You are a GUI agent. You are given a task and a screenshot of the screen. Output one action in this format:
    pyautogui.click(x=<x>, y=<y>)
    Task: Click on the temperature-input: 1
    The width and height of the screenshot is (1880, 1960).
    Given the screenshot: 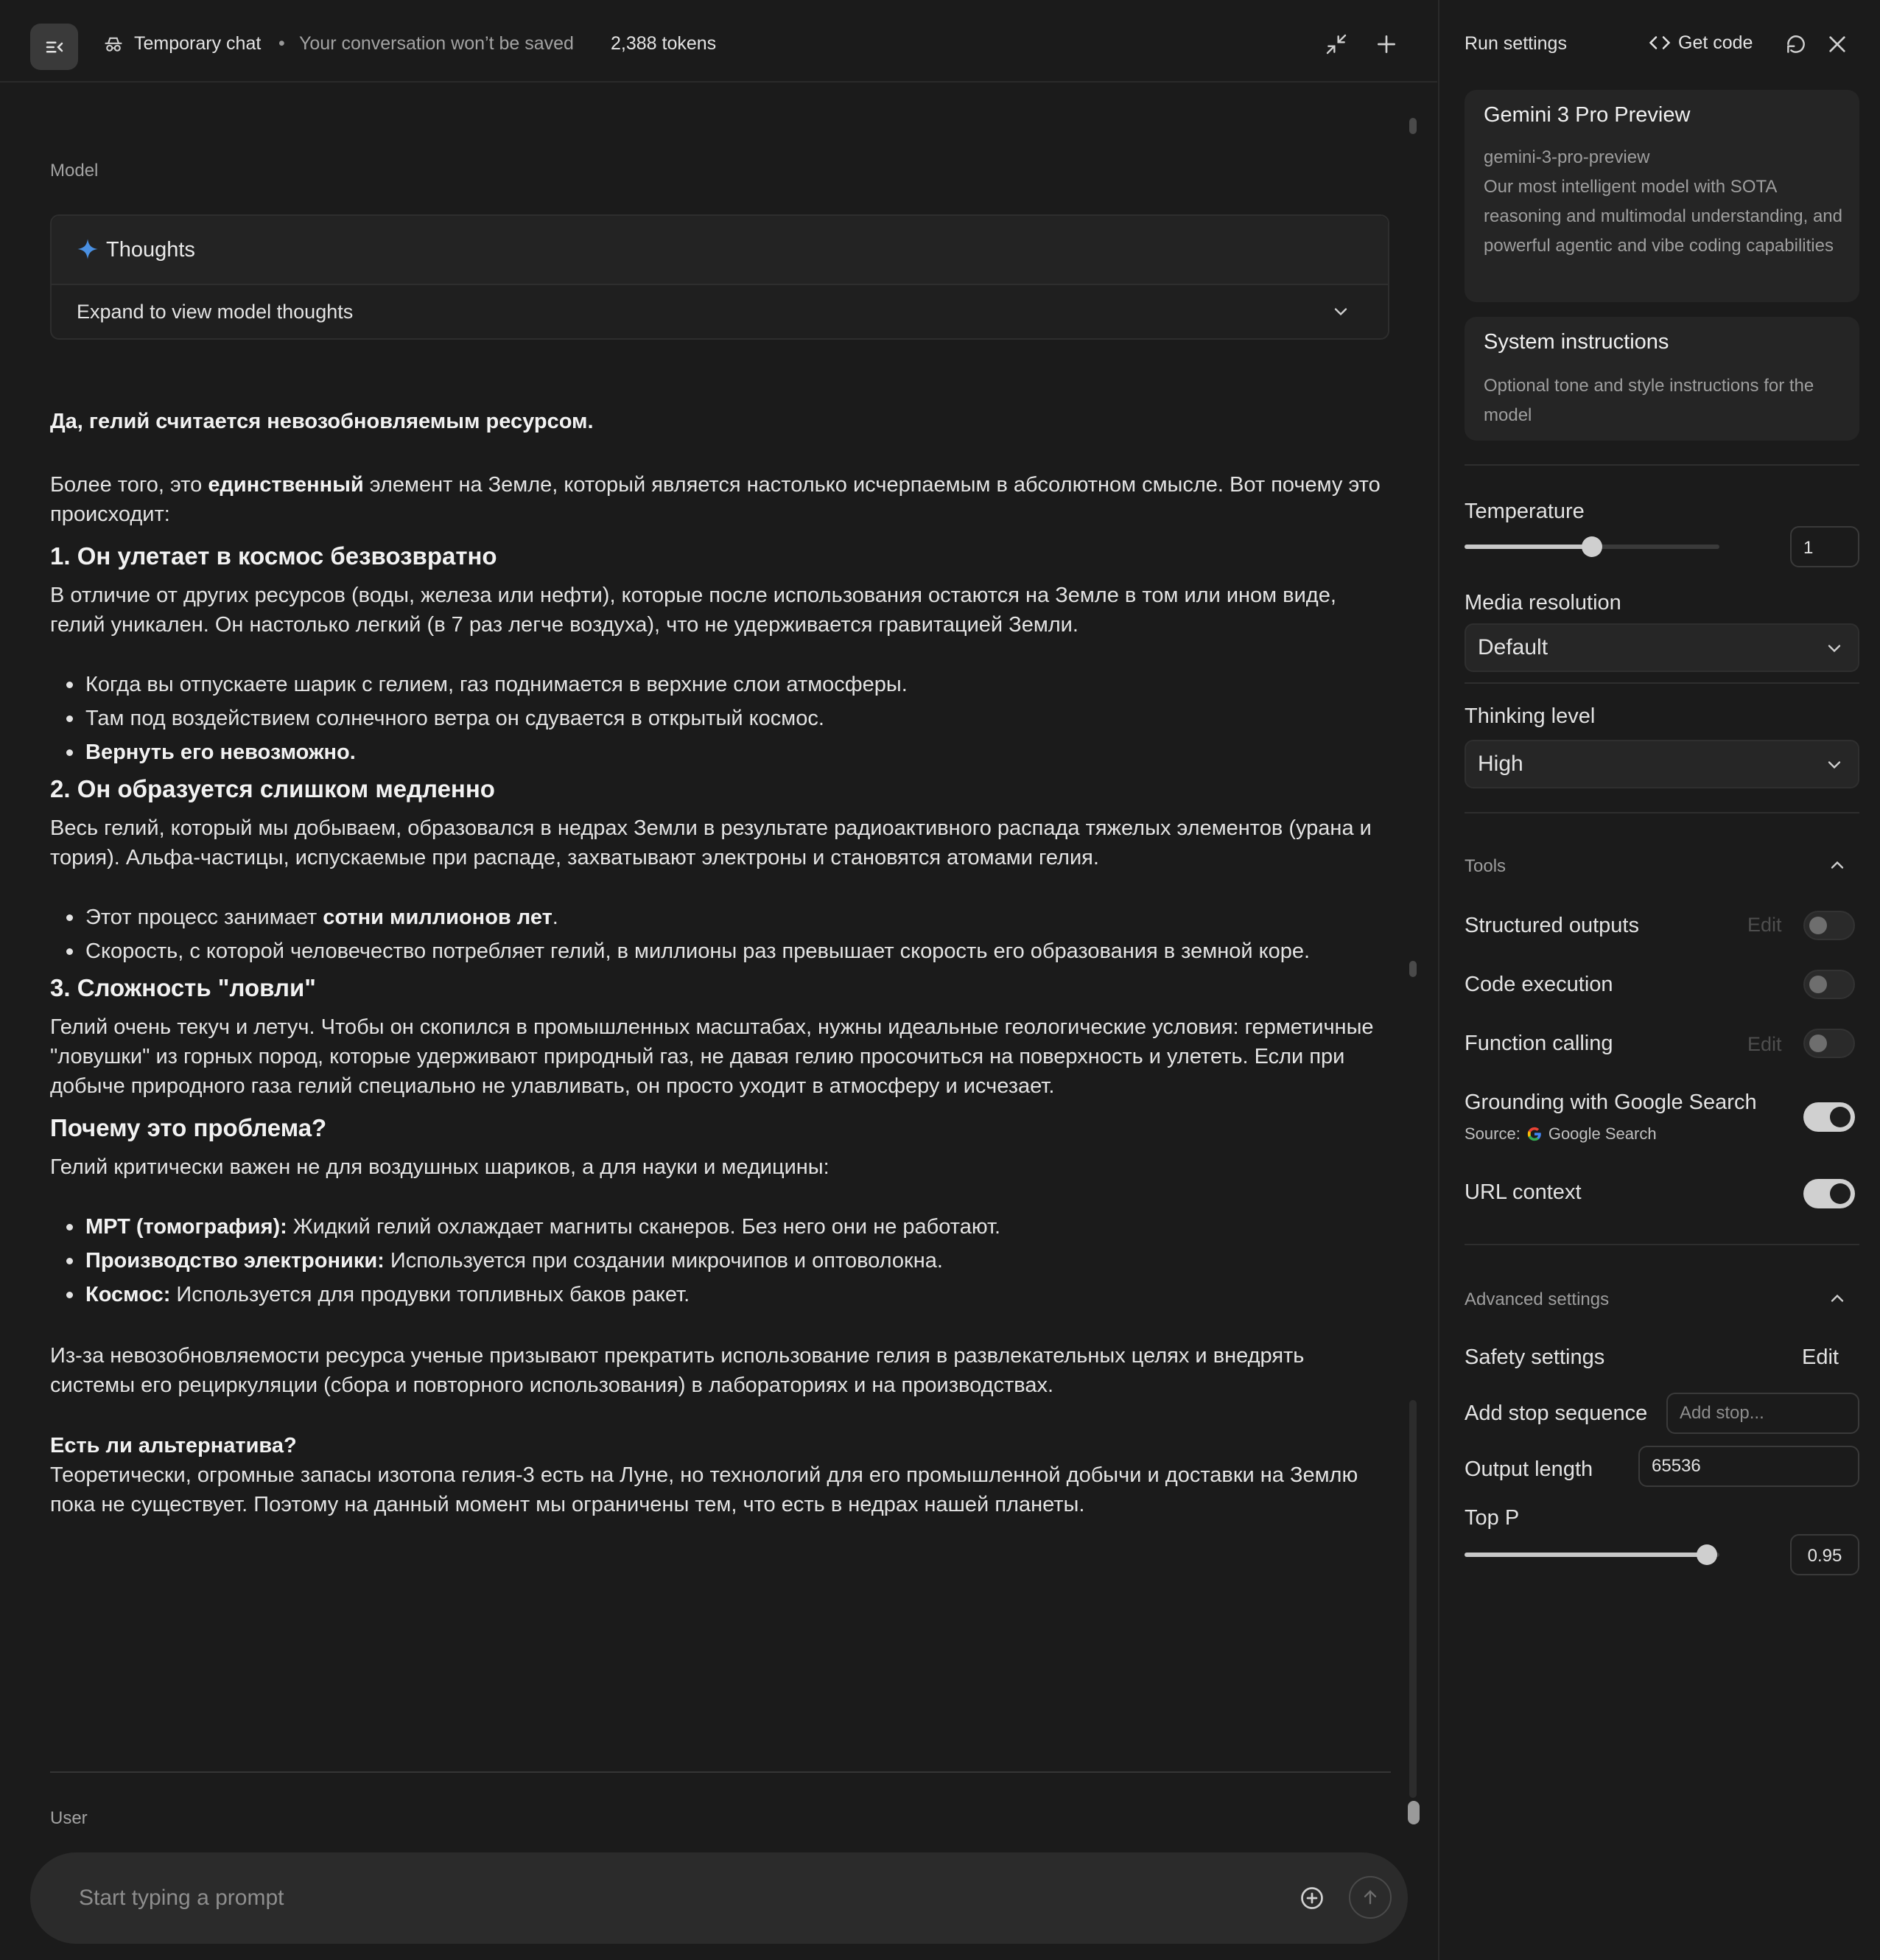 What is the action you would take?
    pyautogui.click(x=1824, y=546)
    